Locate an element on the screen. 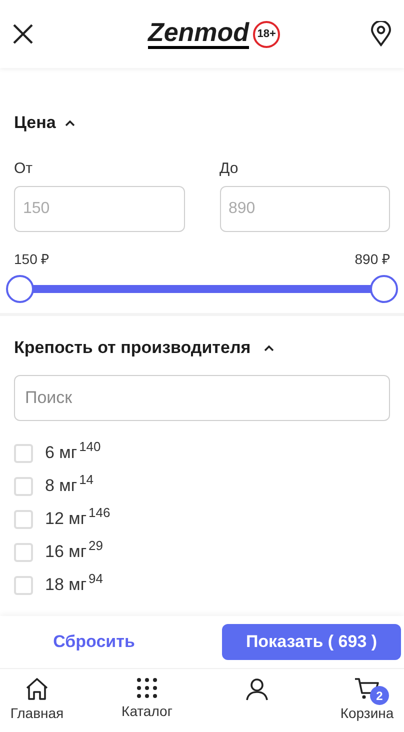  section-title: Цена is located at coordinates (35, 123).